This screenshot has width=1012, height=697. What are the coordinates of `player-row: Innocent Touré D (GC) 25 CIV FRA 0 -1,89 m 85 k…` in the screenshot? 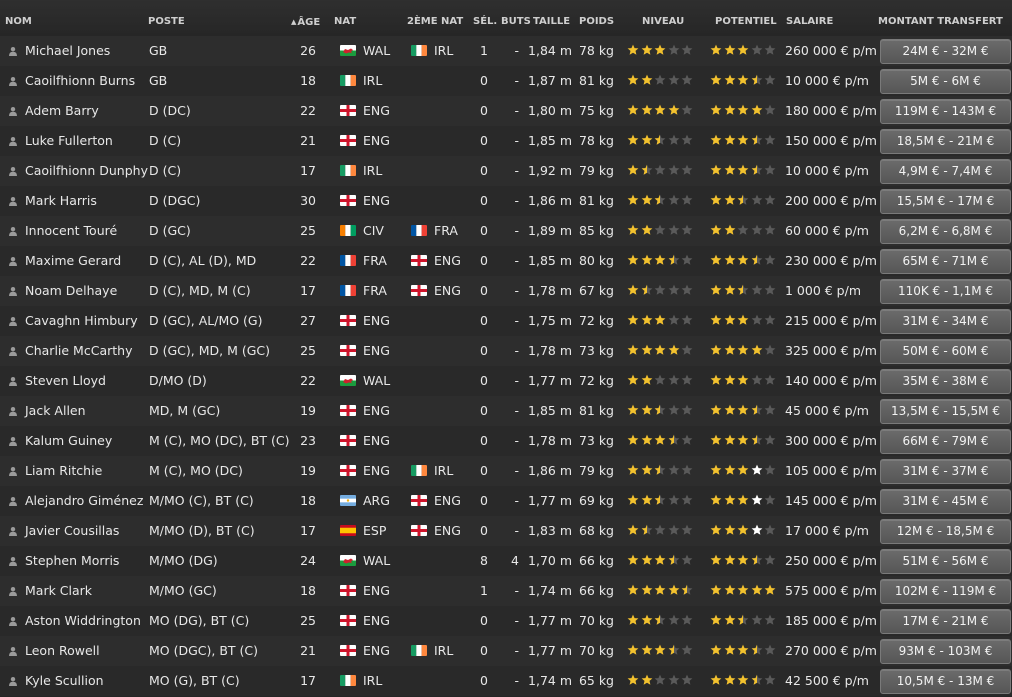 It's located at (506, 231).